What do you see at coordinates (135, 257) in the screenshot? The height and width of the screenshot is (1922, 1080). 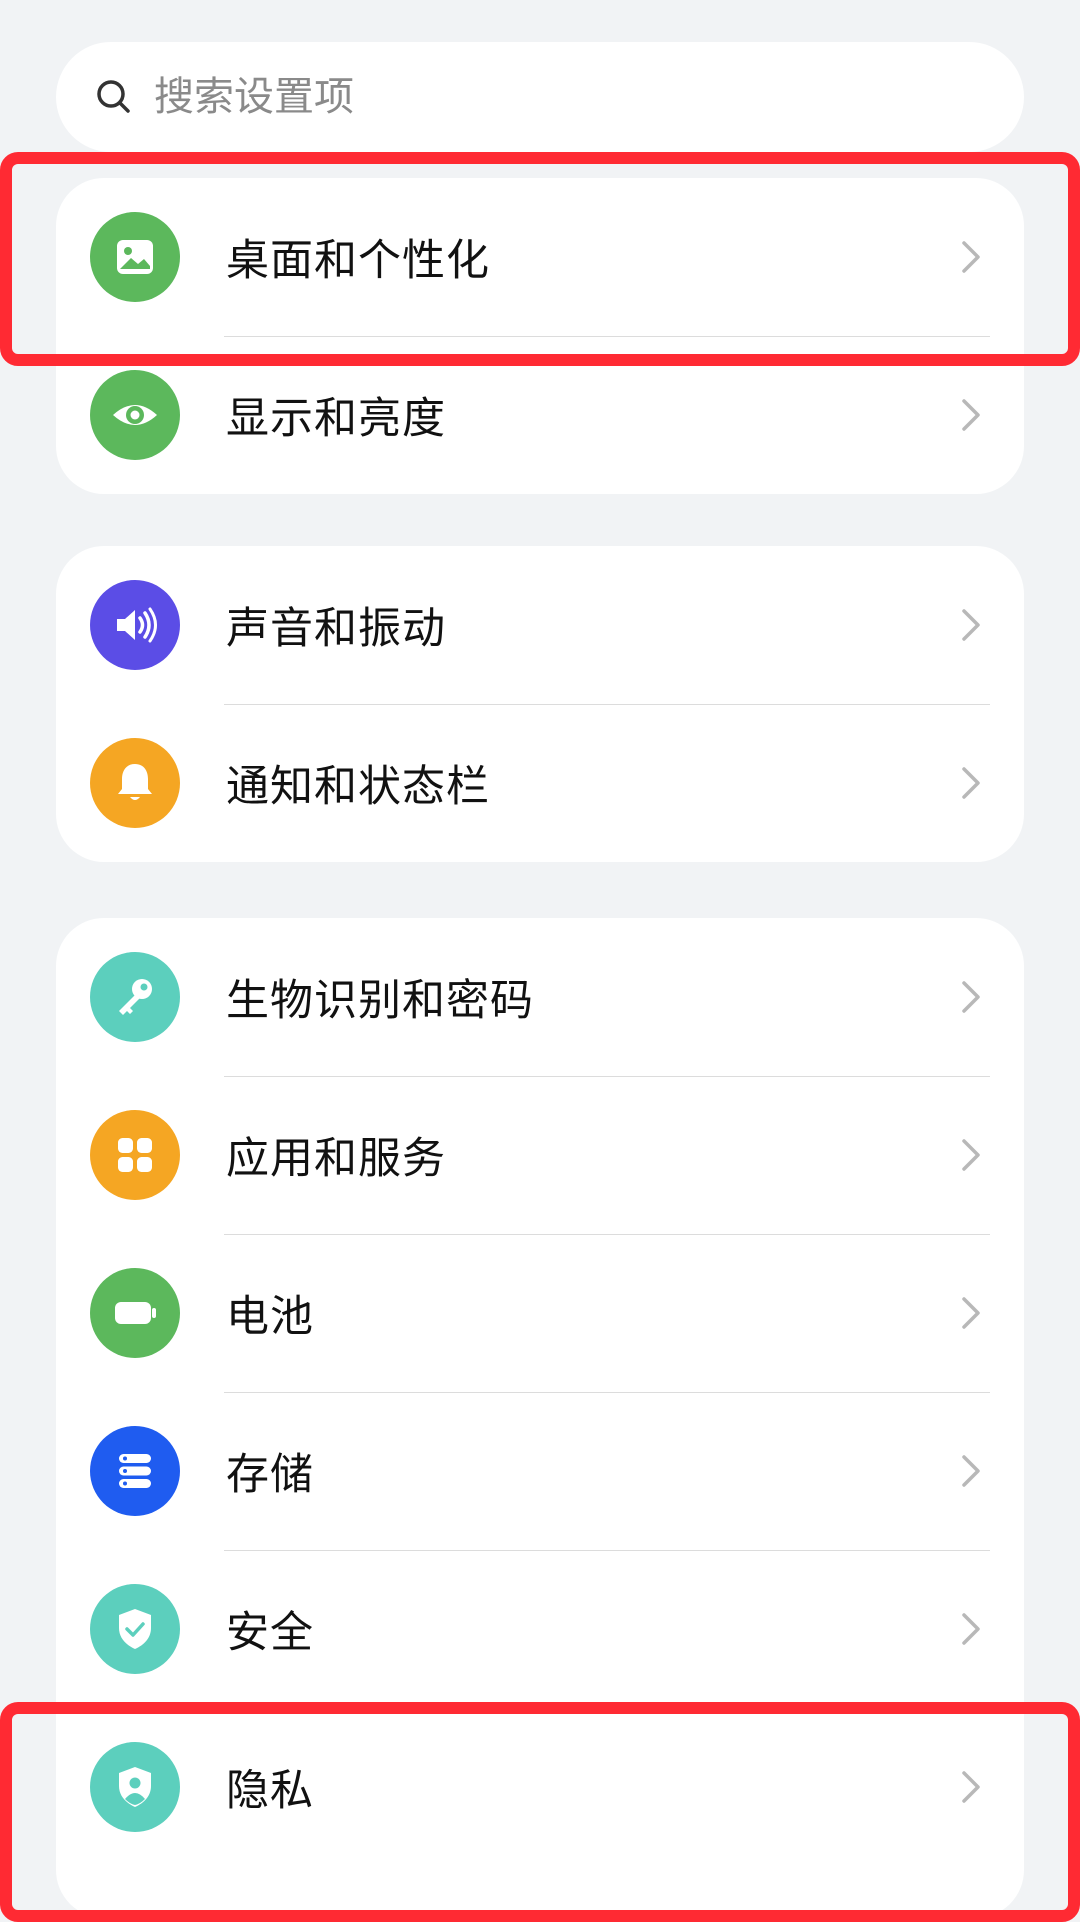 I see `wallpaper-icon` at bounding box center [135, 257].